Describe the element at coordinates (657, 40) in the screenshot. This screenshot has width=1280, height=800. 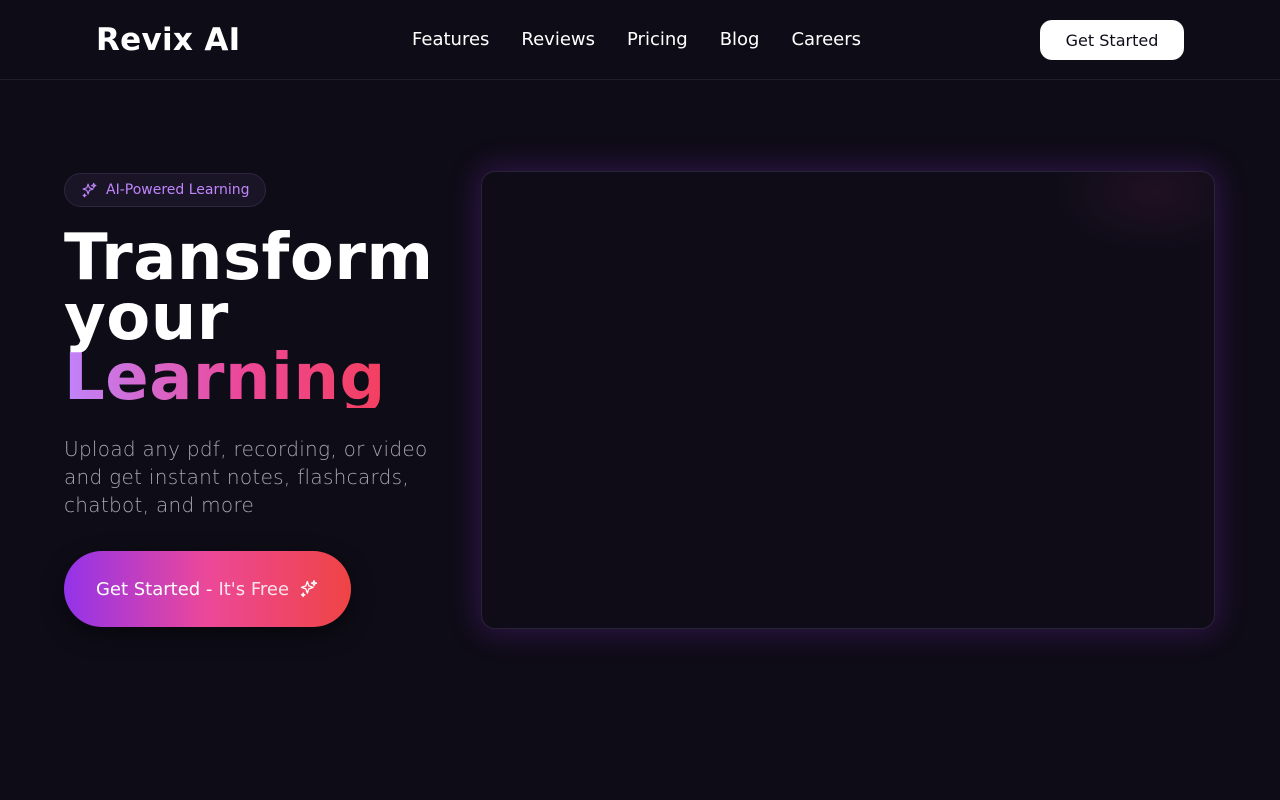
I see `nav-link-pricing: Pricing` at that location.